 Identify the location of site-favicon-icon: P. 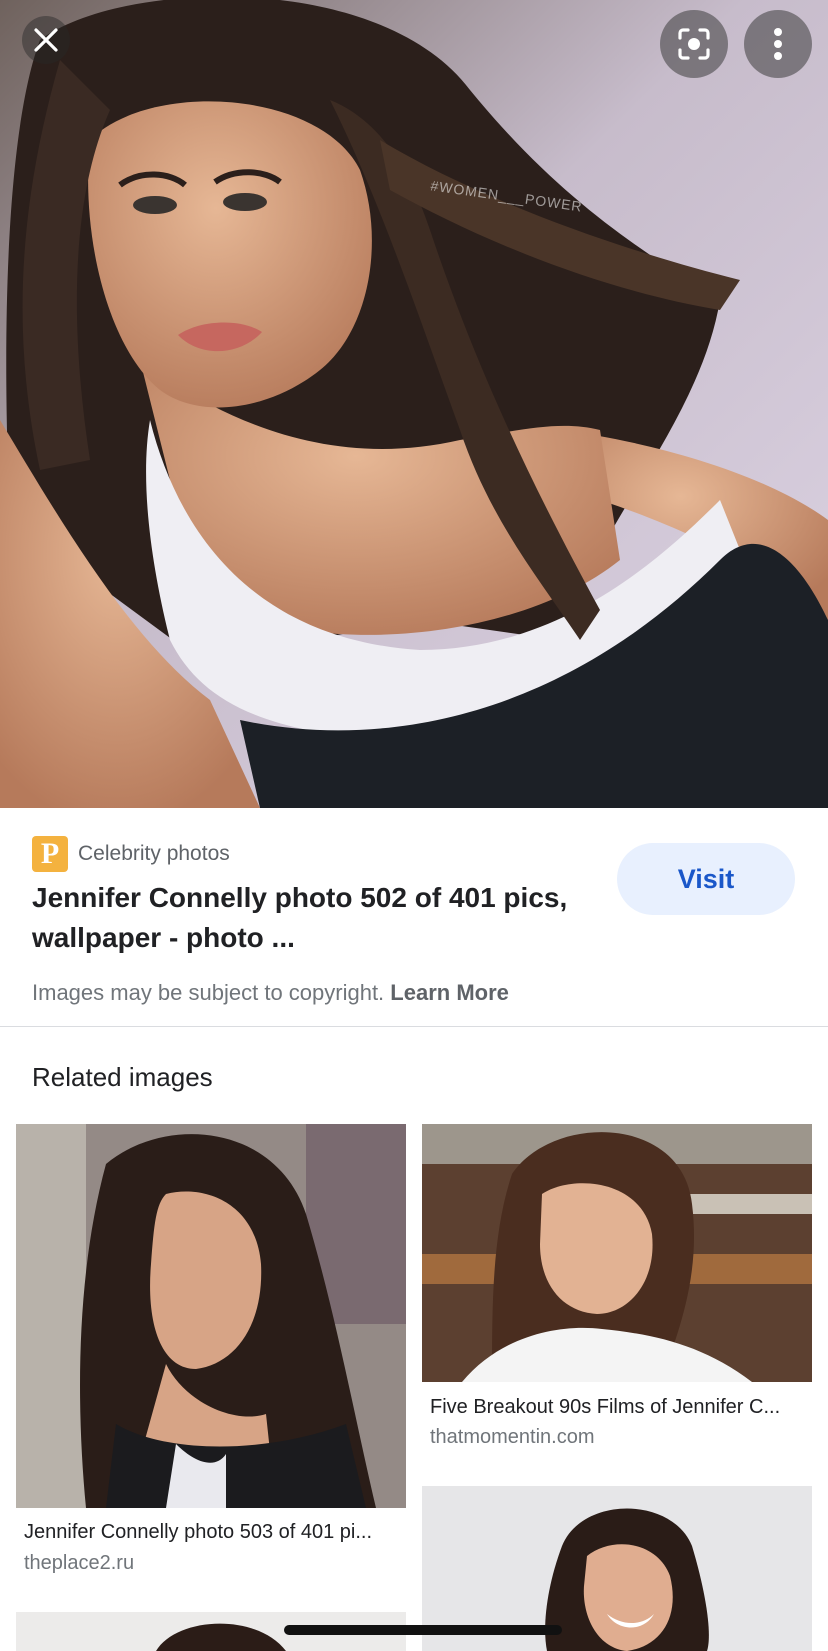
(50, 854).